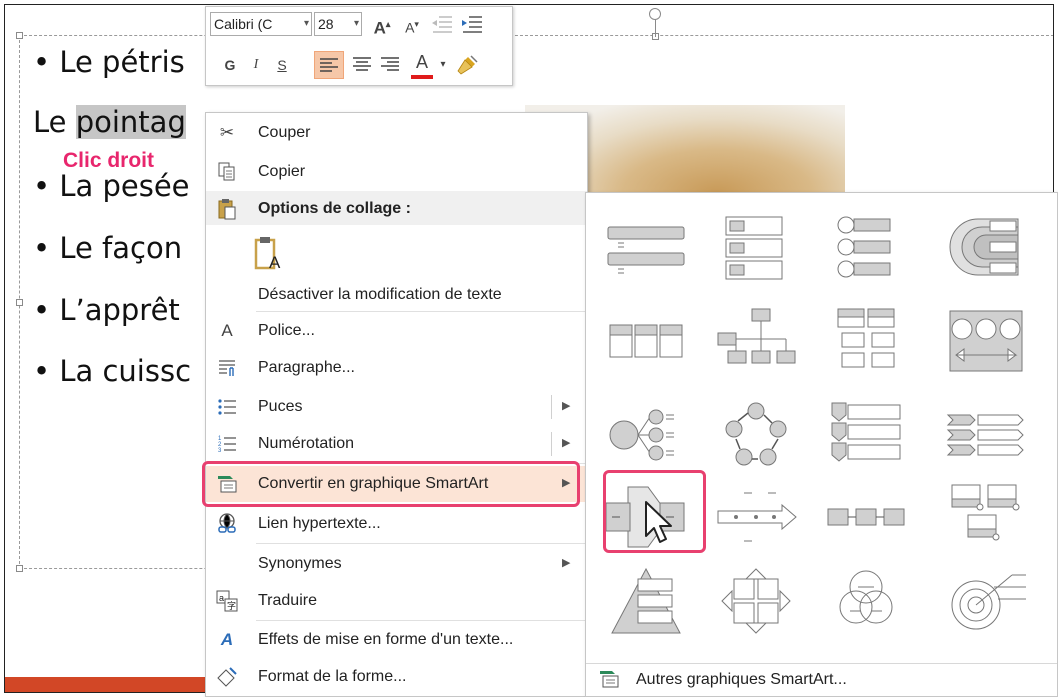  I want to click on font-size-box: 28 ▾, so click(338, 24).